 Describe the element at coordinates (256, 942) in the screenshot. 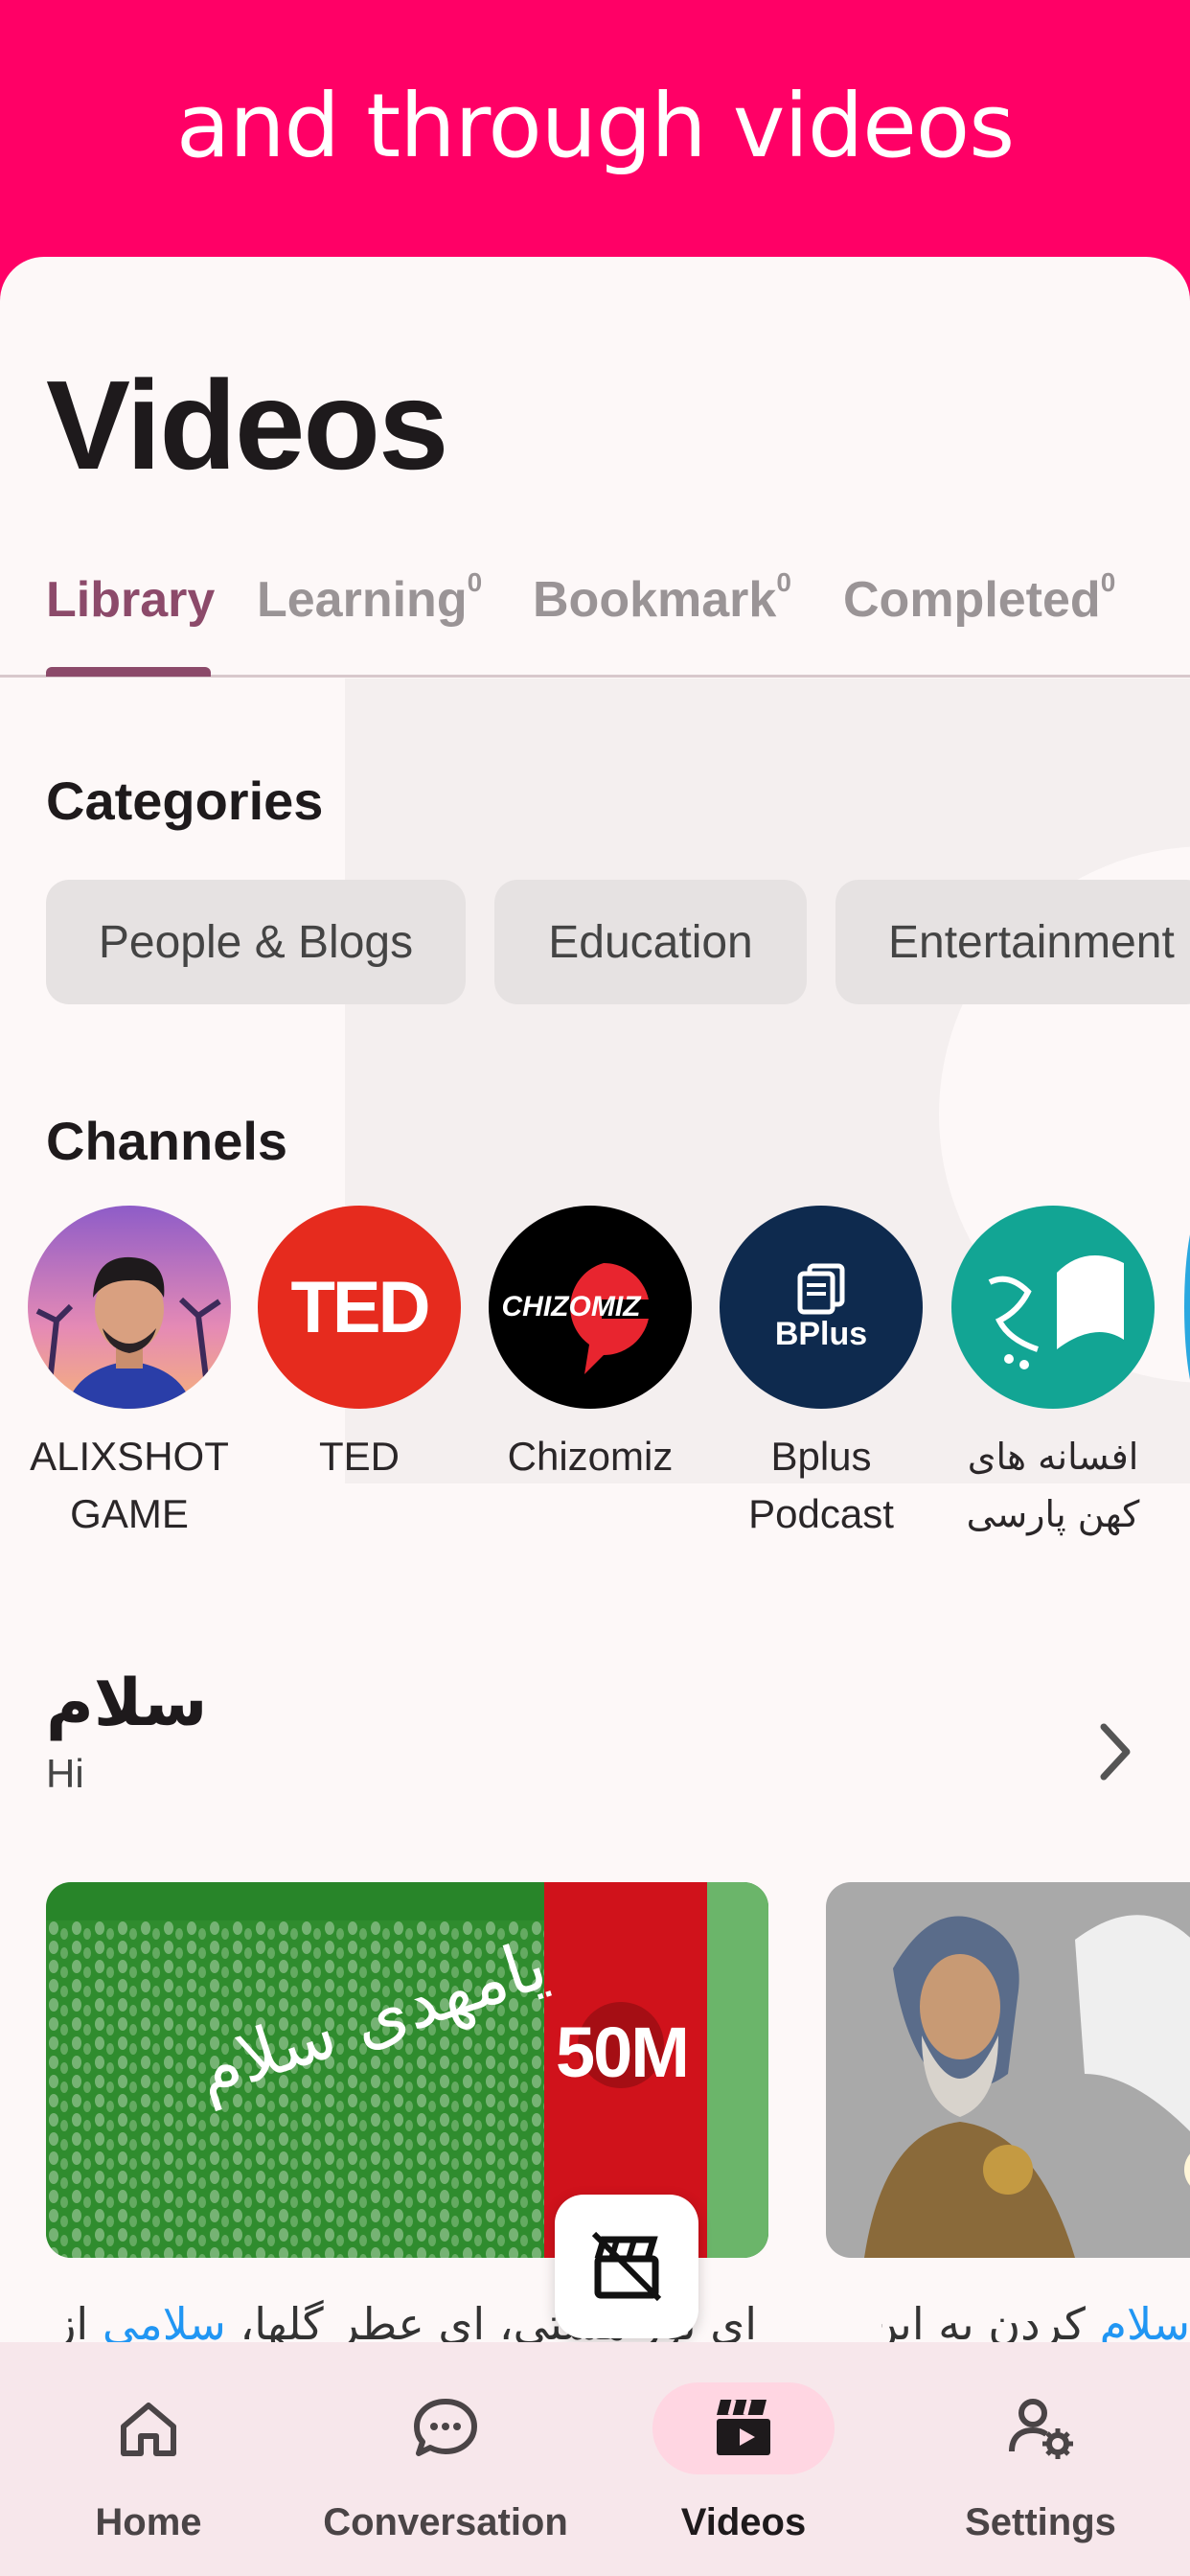

I see `category-chip: People & Blogs` at that location.